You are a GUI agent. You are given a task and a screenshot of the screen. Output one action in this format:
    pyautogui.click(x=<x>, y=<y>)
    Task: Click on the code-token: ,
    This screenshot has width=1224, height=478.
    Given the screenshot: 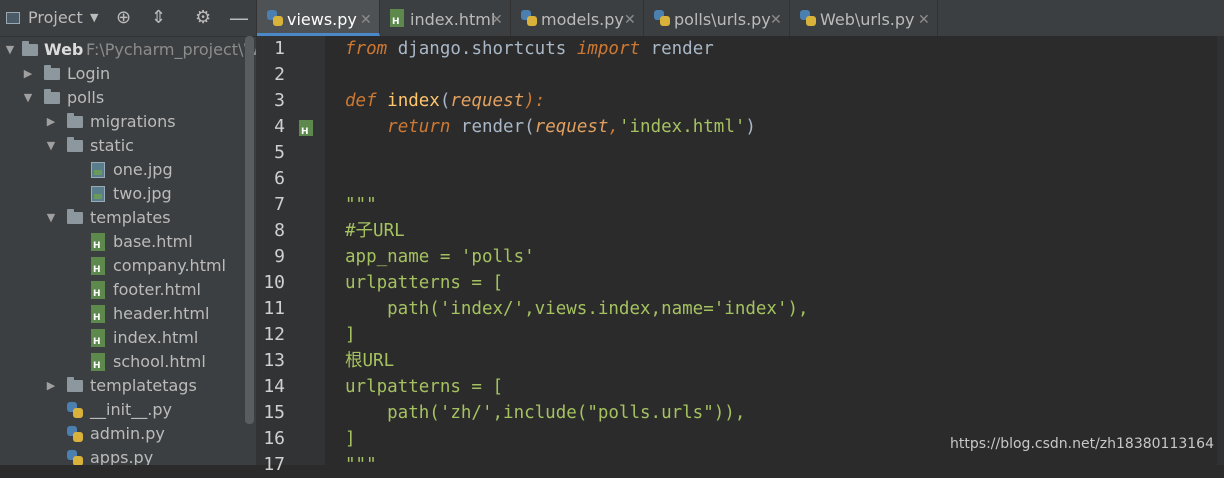 What is the action you would take?
    pyautogui.click(x=613, y=127)
    